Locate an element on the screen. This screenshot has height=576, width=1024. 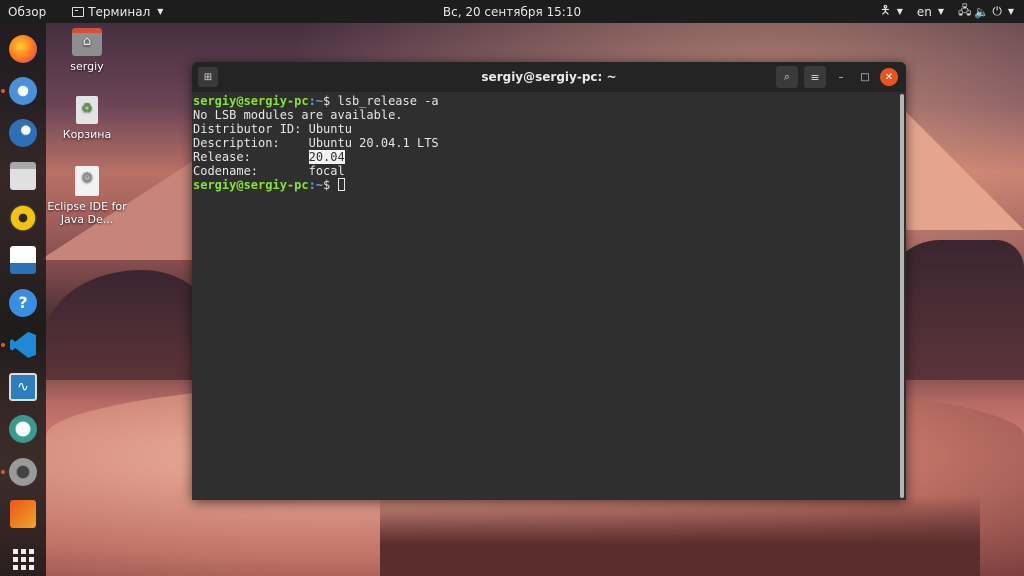
terminal-titlebar: ⊞ sergiy@sergiy-pc: ~ ⌕ ≡ – □ ✕ is located at coordinates (549, 77).